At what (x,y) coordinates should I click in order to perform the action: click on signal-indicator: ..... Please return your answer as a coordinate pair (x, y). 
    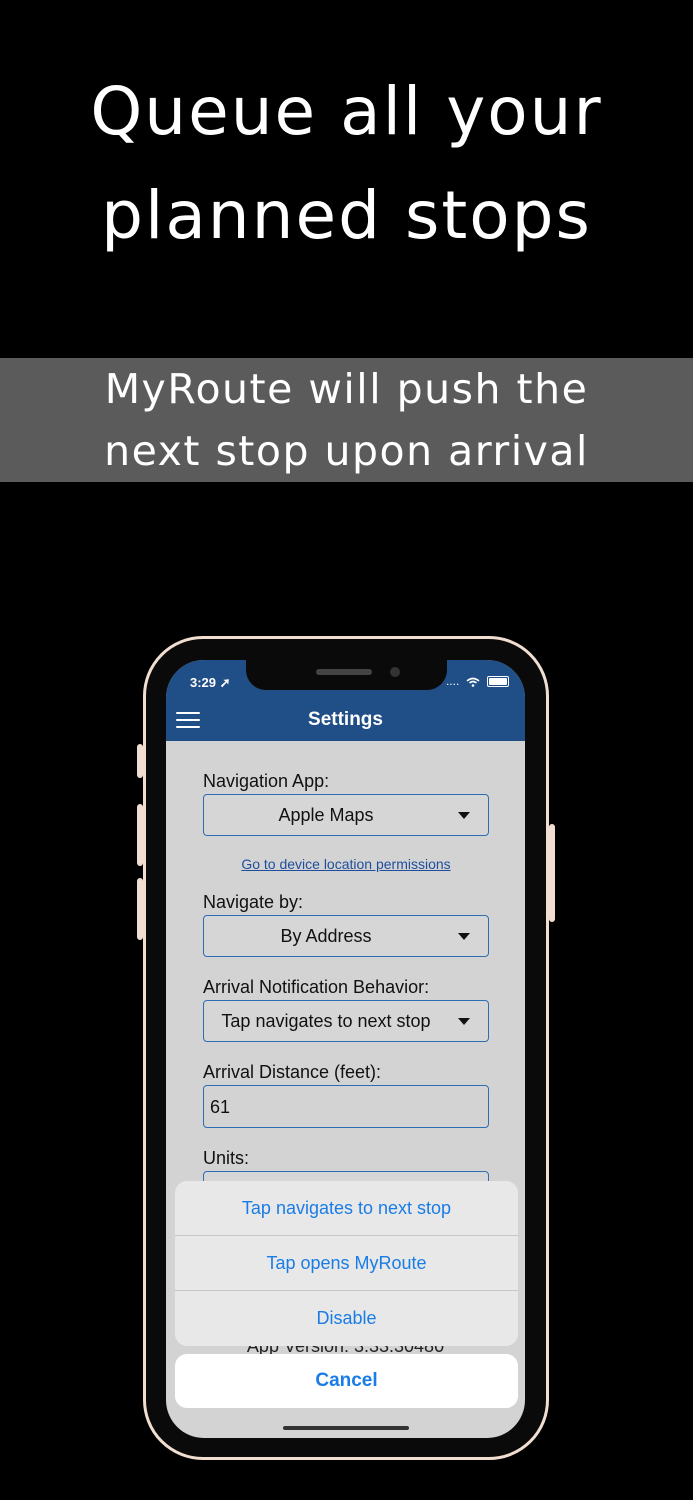
    Looking at the image, I should click on (452, 681).